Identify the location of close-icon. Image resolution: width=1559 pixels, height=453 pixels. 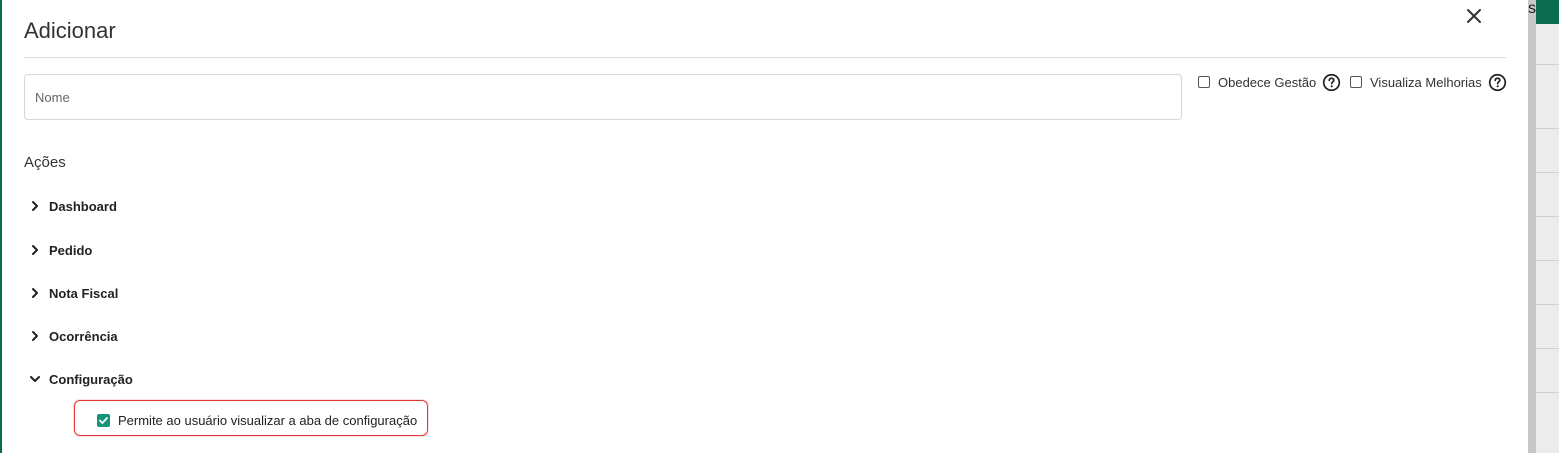
(1474, 16).